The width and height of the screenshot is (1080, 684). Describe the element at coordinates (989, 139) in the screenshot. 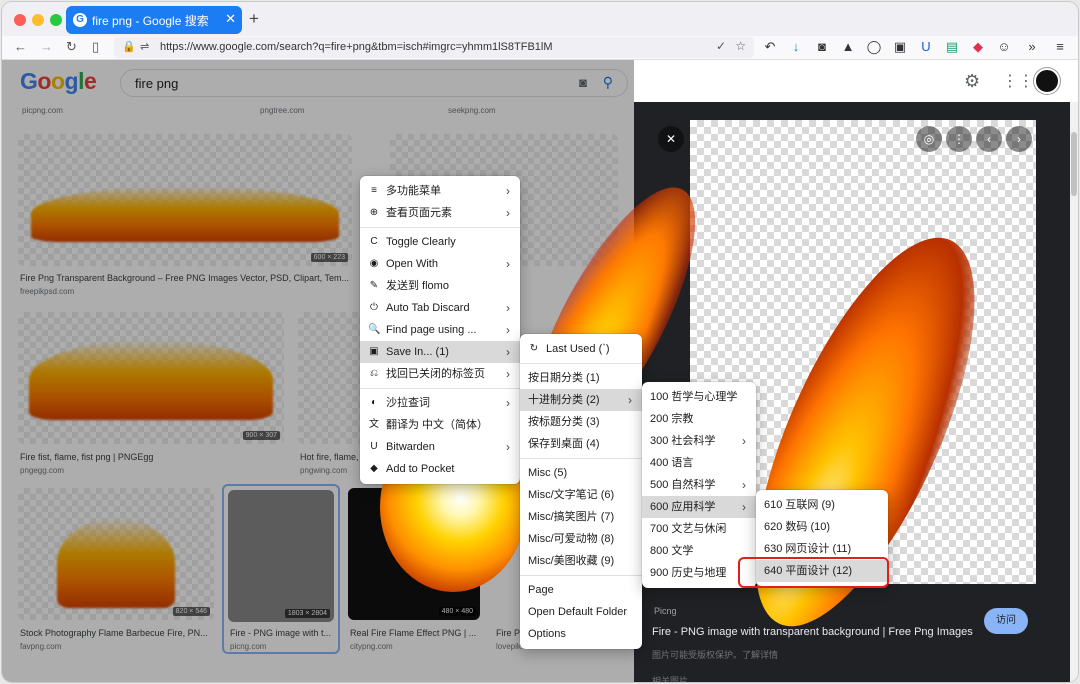

I see `previous-icon: ‹` at that location.